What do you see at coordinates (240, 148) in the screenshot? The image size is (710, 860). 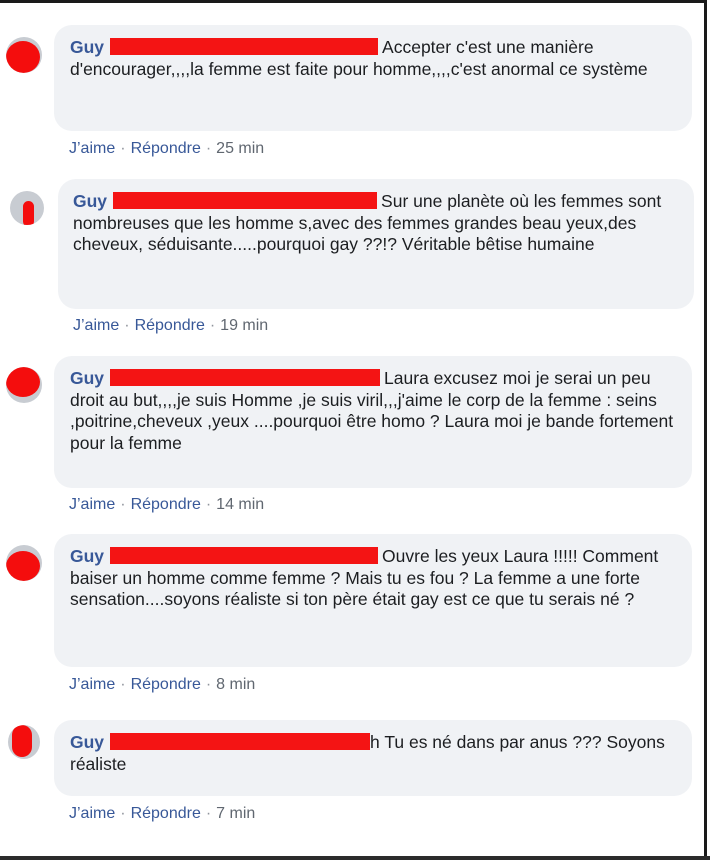 I see `comment-timestamp: 25 min` at bounding box center [240, 148].